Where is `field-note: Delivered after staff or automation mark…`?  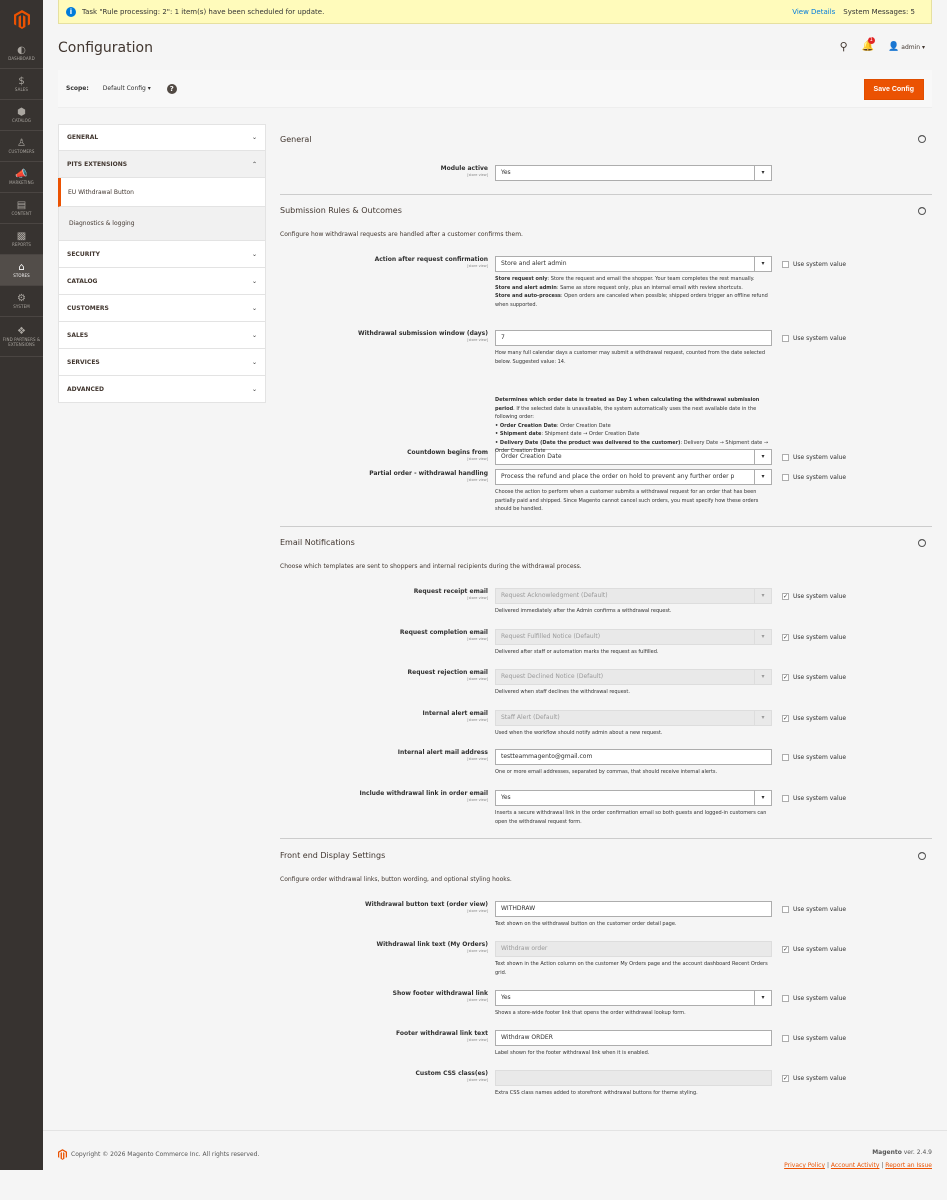
field-note: Delivered after staff or automation mark… is located at coordinates (577, 651).